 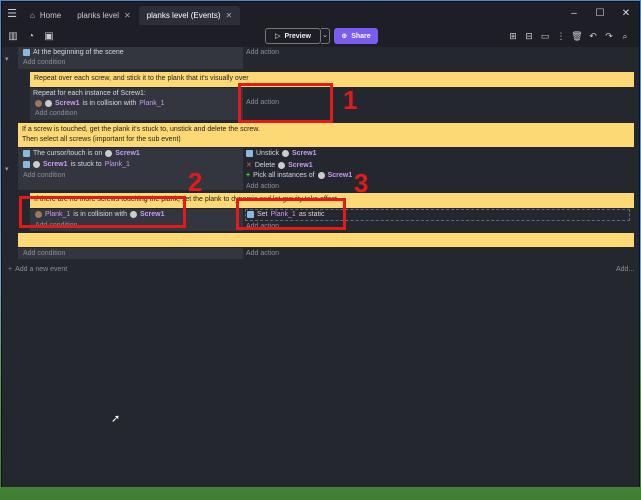 I want to click on more-icon: ⋮, so click(x=561, y=36).